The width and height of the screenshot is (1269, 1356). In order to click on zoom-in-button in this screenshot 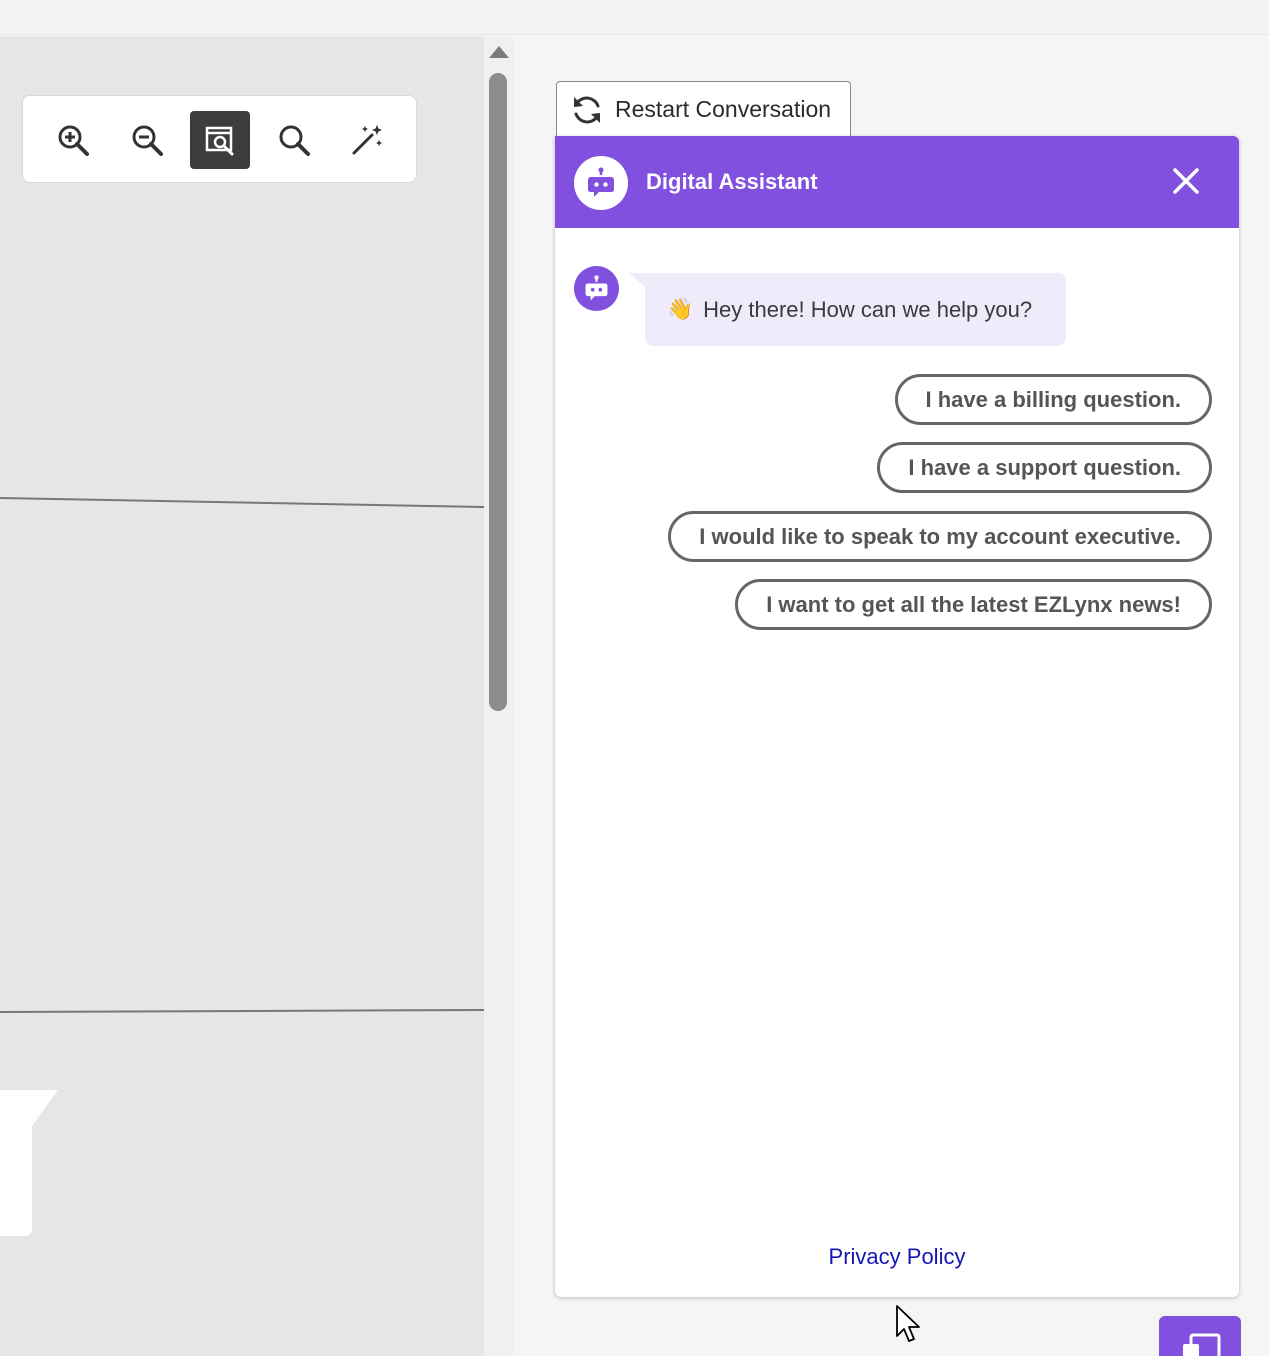, I will do `click(73, 140)`.